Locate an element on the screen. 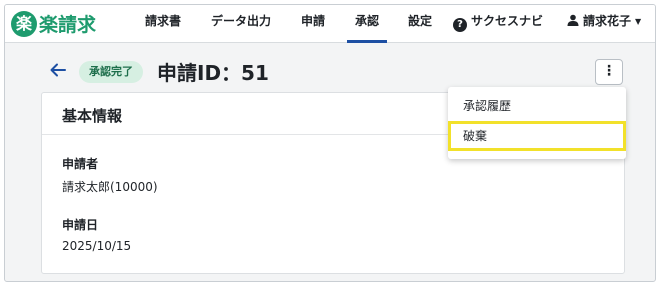  logo-text: 楽請求 is located at coordinates (68, 25).